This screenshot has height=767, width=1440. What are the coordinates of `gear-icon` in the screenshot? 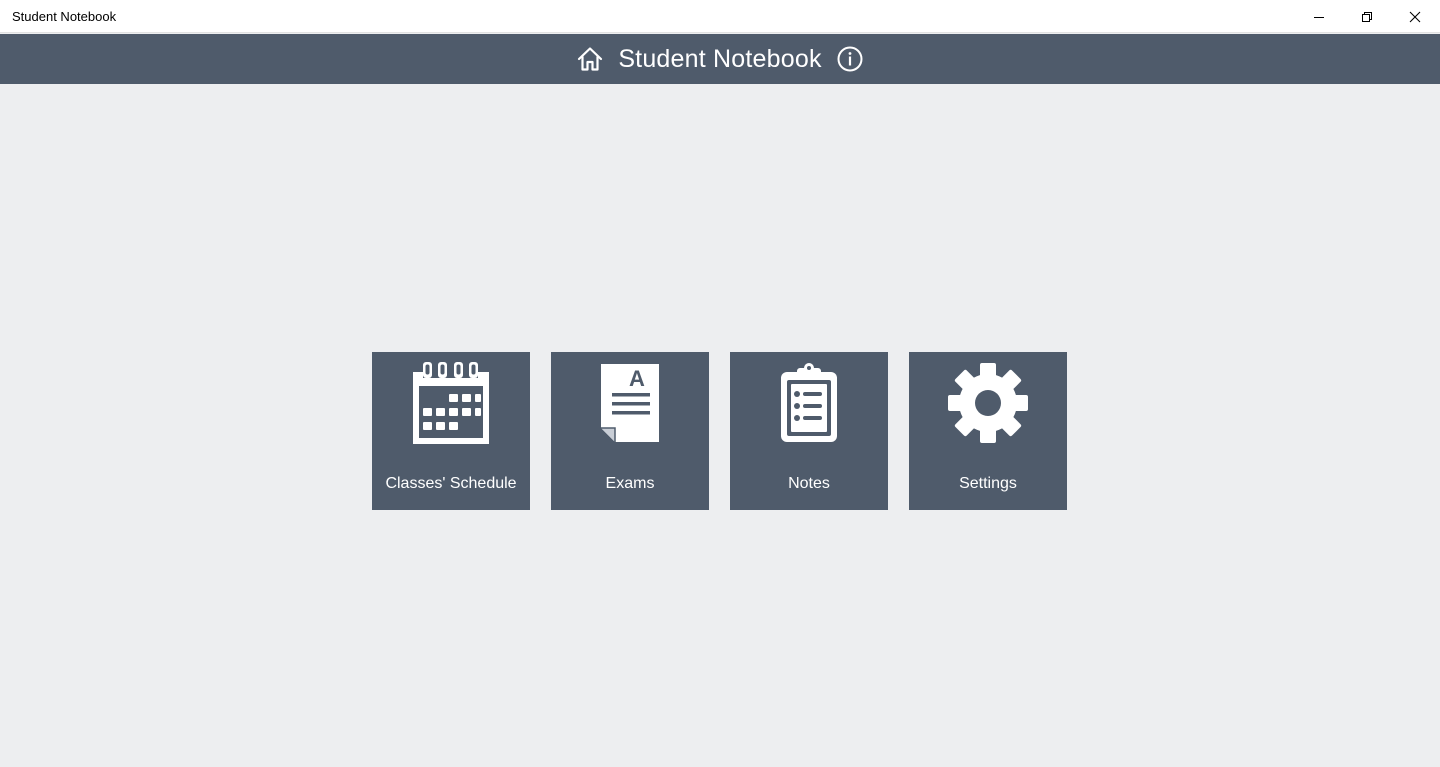 It's located at (988, 403).